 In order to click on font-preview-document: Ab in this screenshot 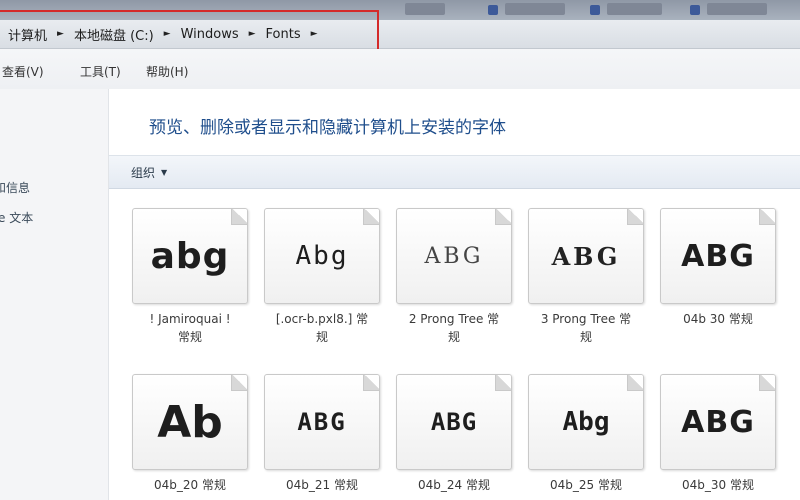, I will do `click(190, 422)`.